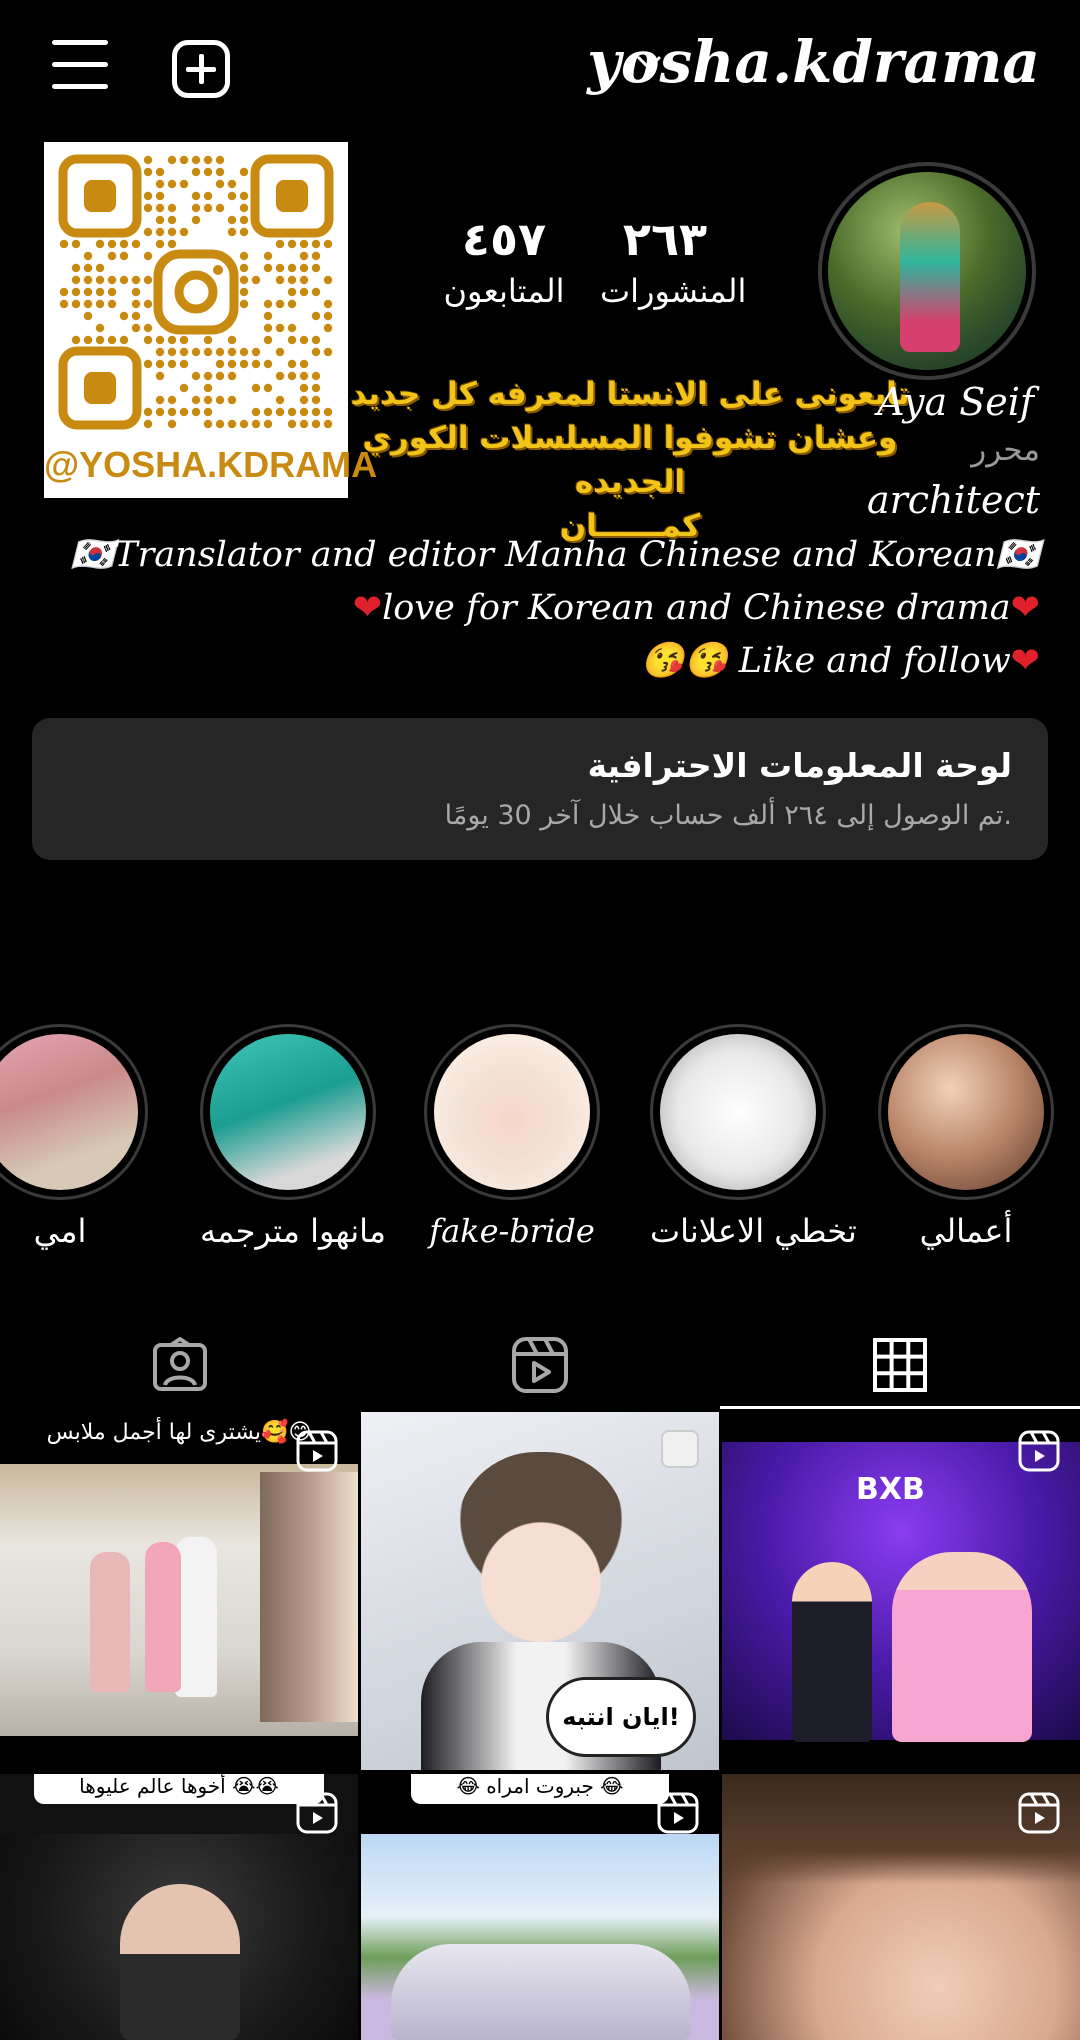 The width and height of the screenshot is (1080, 2040). I want to click on grid-icon, so click(900, 1365).